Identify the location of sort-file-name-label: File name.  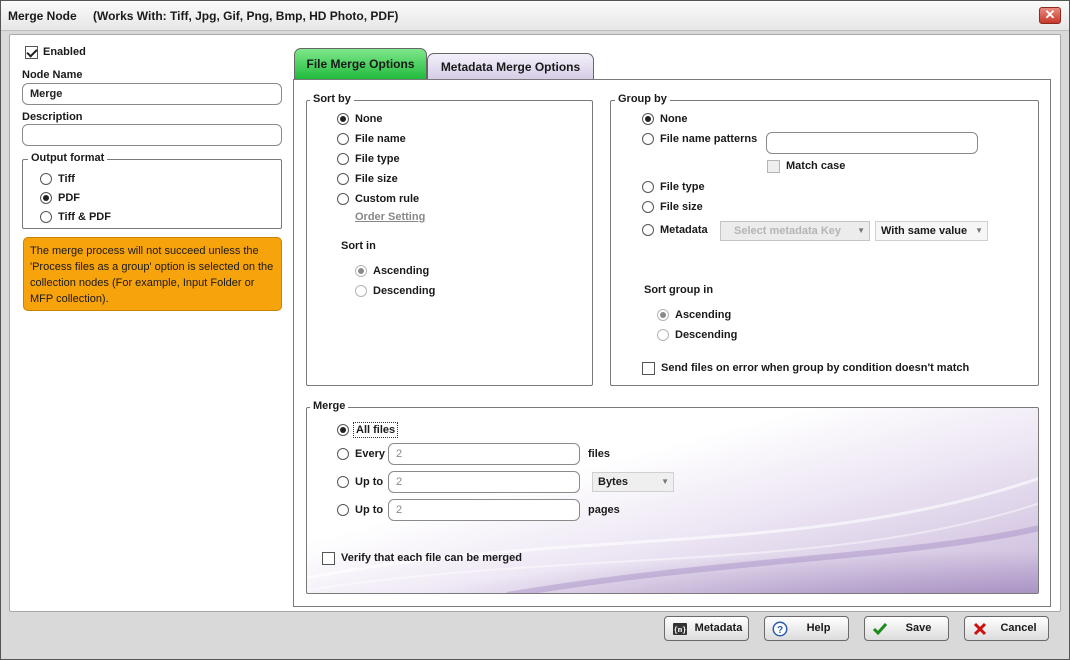
(380, 139).